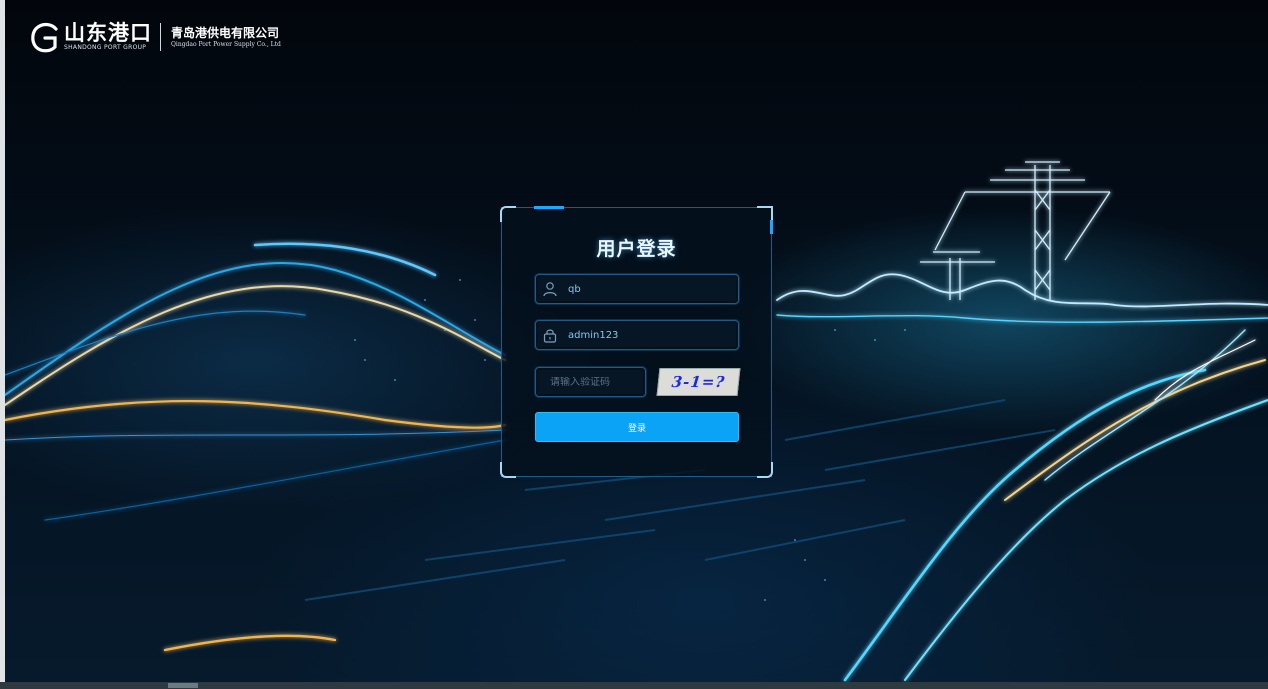 The height and width of the screenshot is (689, 1268). Describe the element at coordinates (646, 335) in the screenshot. I see `password-input` at that location.